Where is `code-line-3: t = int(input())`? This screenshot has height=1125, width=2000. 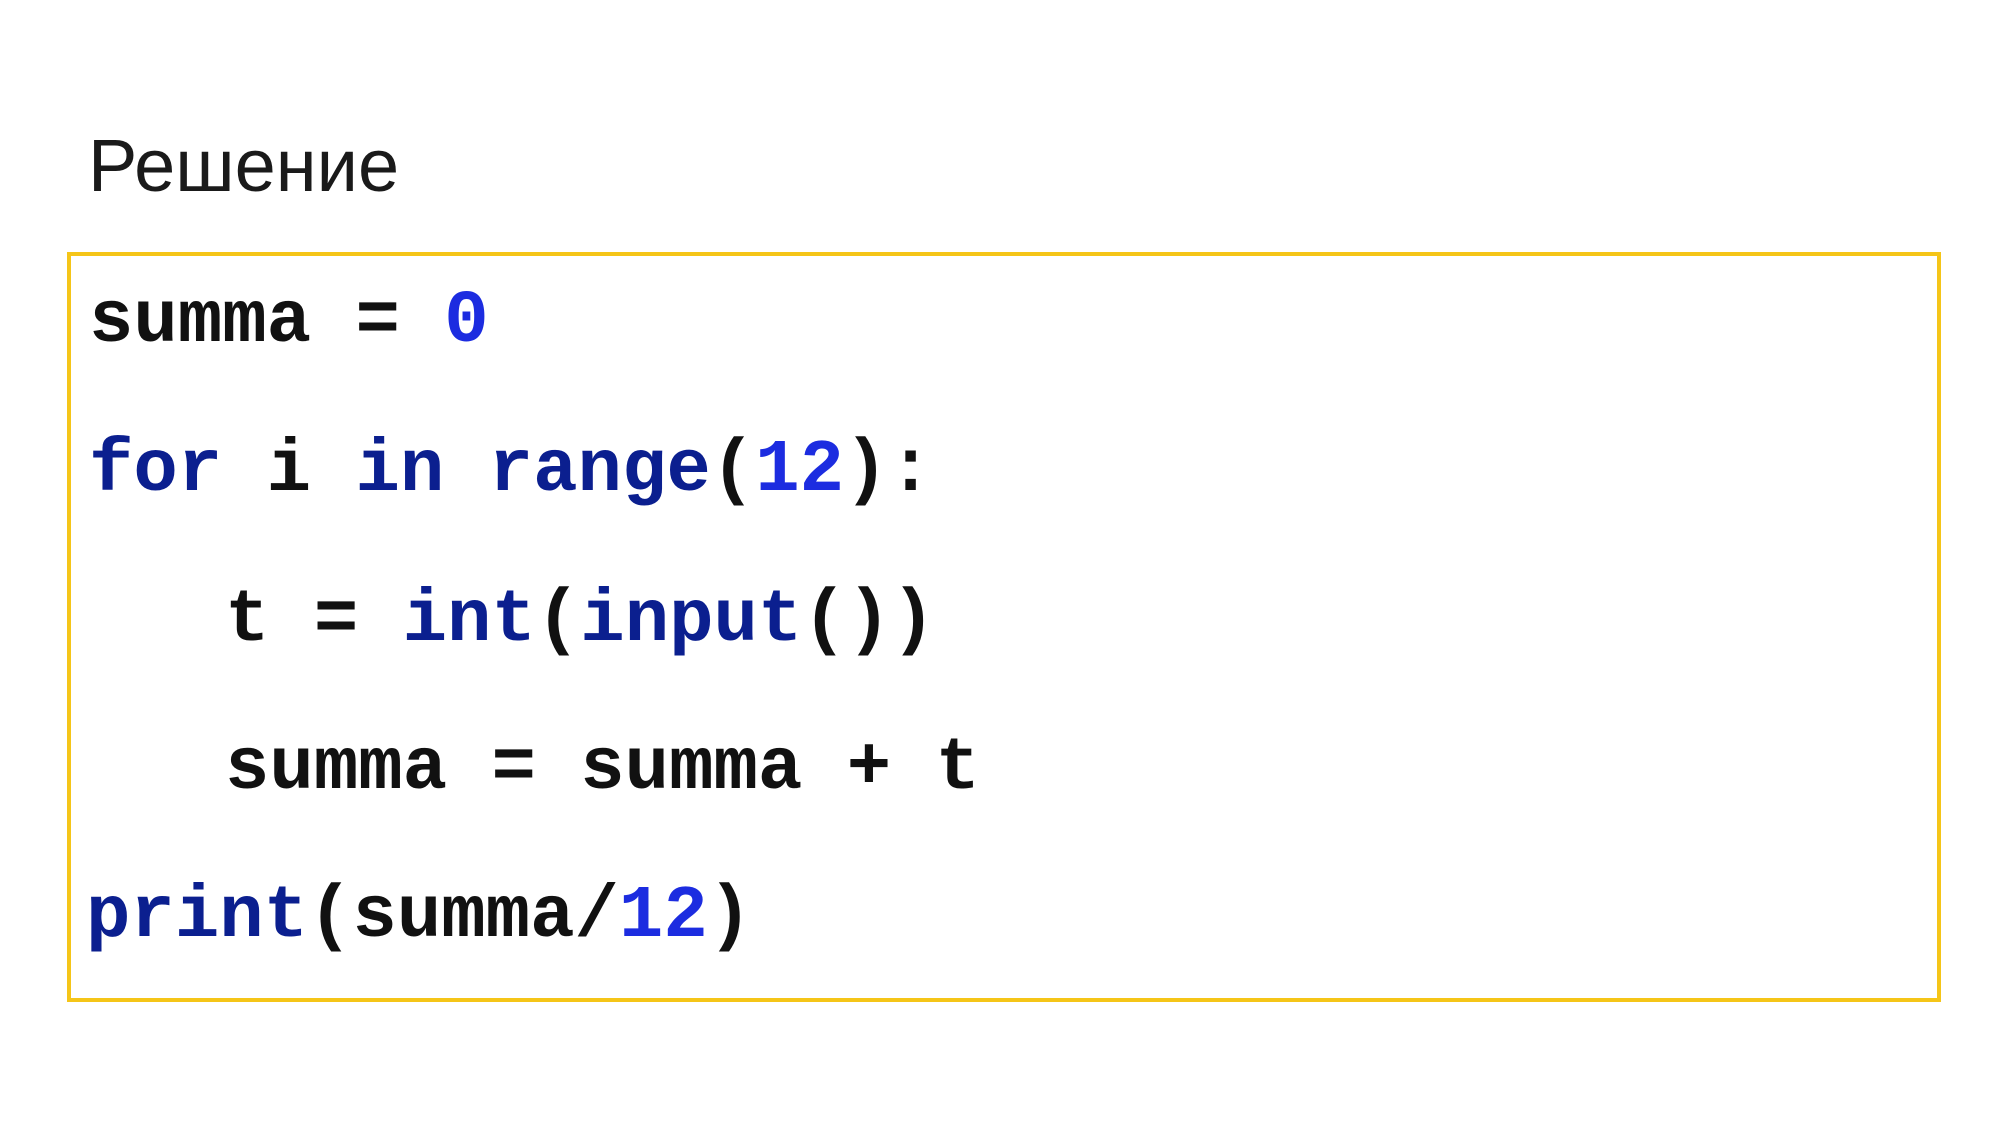 code-line-3: t = int(input()) is located at coordinates (580, 621).